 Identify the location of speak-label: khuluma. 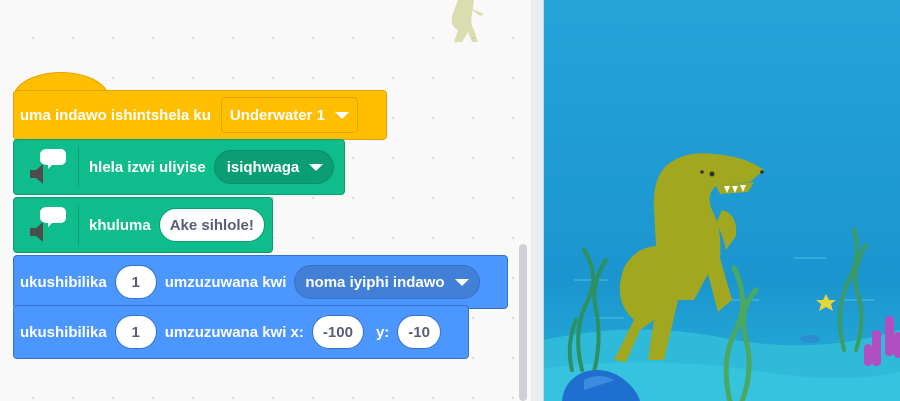
(120, 225).